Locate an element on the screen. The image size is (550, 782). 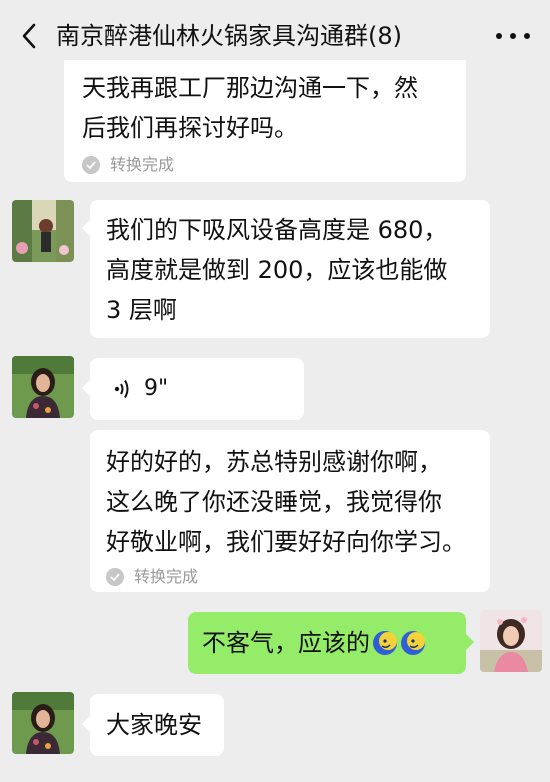
more-button is located at coordinates (513, 36).